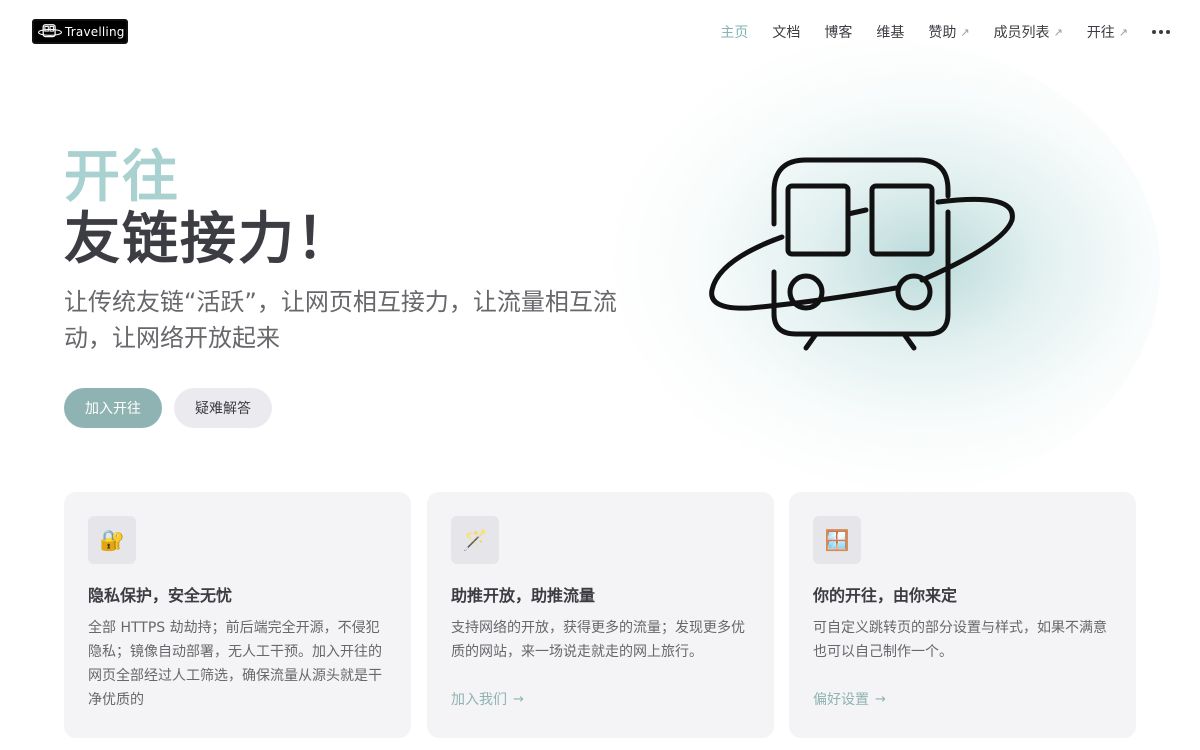  Describe the element at coordinates (113, 408) in the screenshot. I see `join-button: 加入开往` at that location.